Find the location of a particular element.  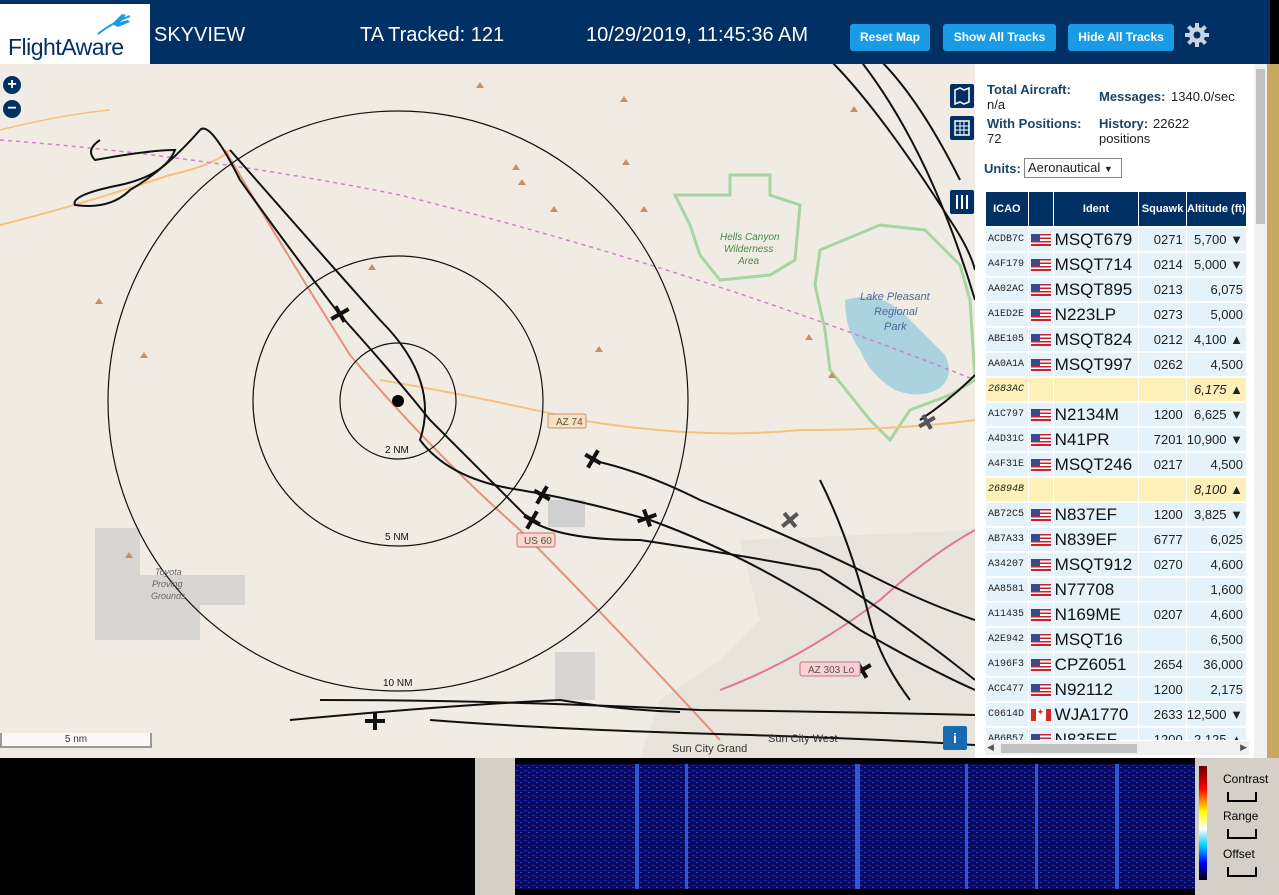

contrast-slider is located at coordinates (1242, 797).